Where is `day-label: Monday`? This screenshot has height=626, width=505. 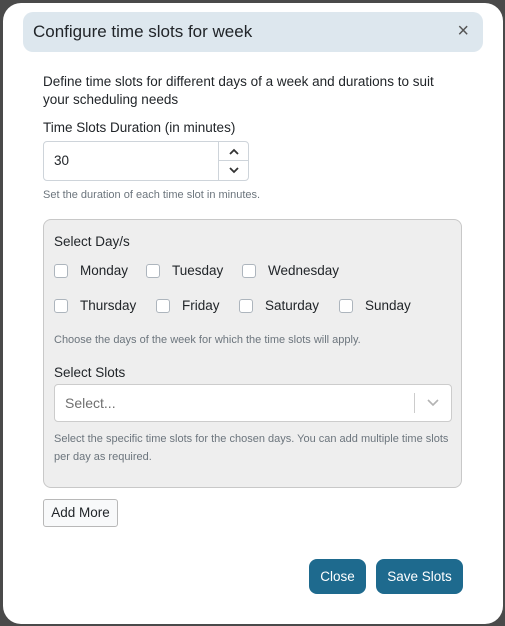 day-label: Monday is located at coordinates (104, 270).